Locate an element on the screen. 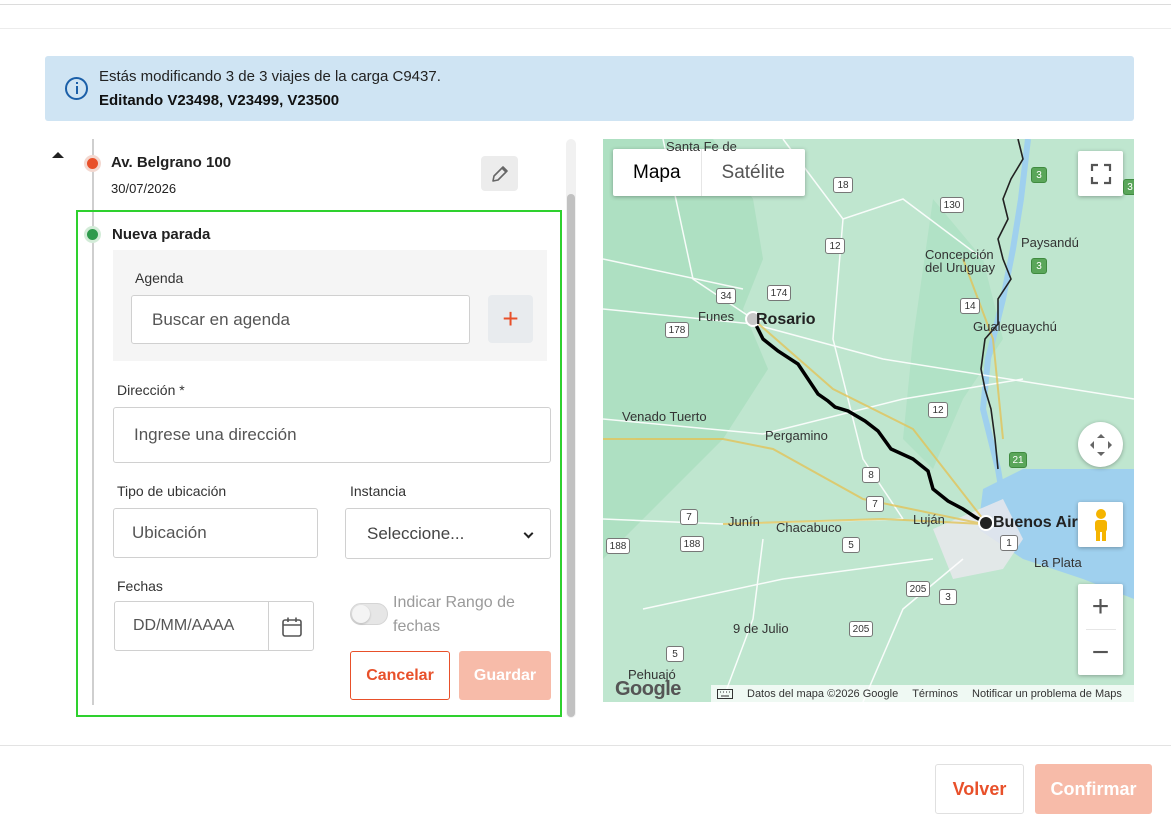 Image resolution: width=1171 pixels, height=826 pixels. fullscreen-icon is located at coordinates (1100, 173).